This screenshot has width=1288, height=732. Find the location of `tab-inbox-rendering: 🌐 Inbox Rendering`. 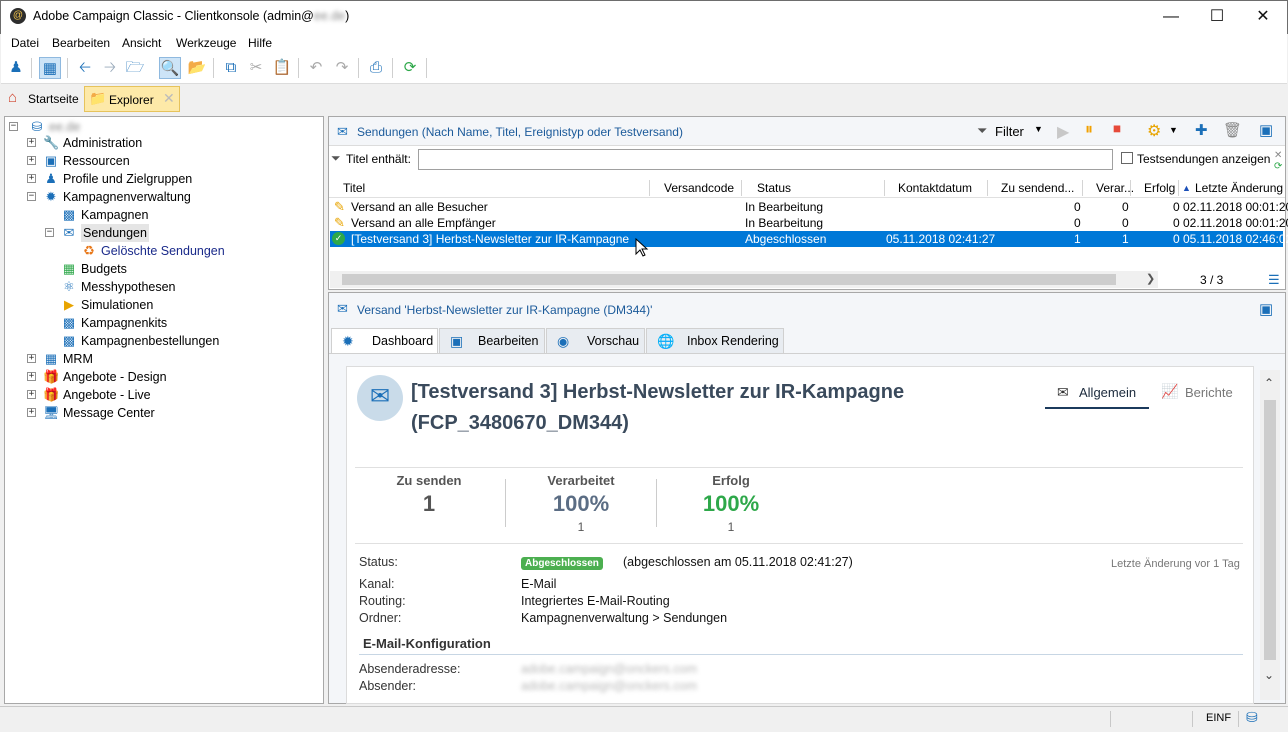

tab-inbox-rendering: 🌐 Inbox Rendering is located at coordinates (715, 340).